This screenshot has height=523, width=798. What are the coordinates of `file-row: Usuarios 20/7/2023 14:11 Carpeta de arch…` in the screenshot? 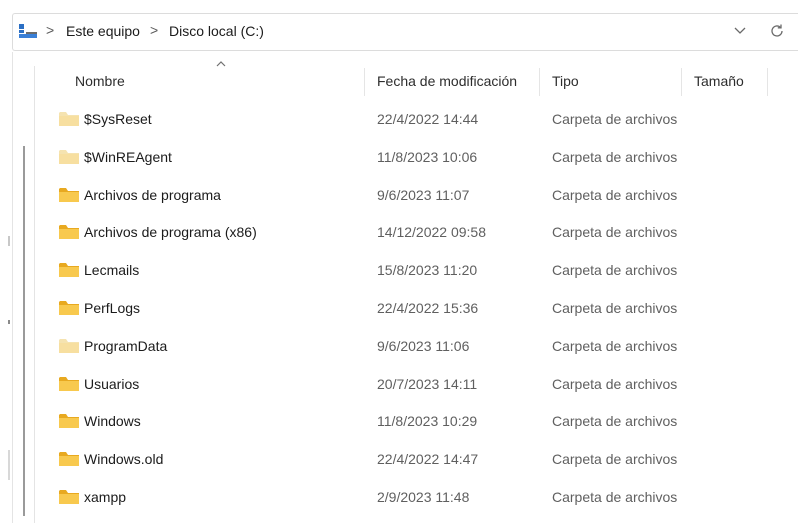 It's located at (419, 385).